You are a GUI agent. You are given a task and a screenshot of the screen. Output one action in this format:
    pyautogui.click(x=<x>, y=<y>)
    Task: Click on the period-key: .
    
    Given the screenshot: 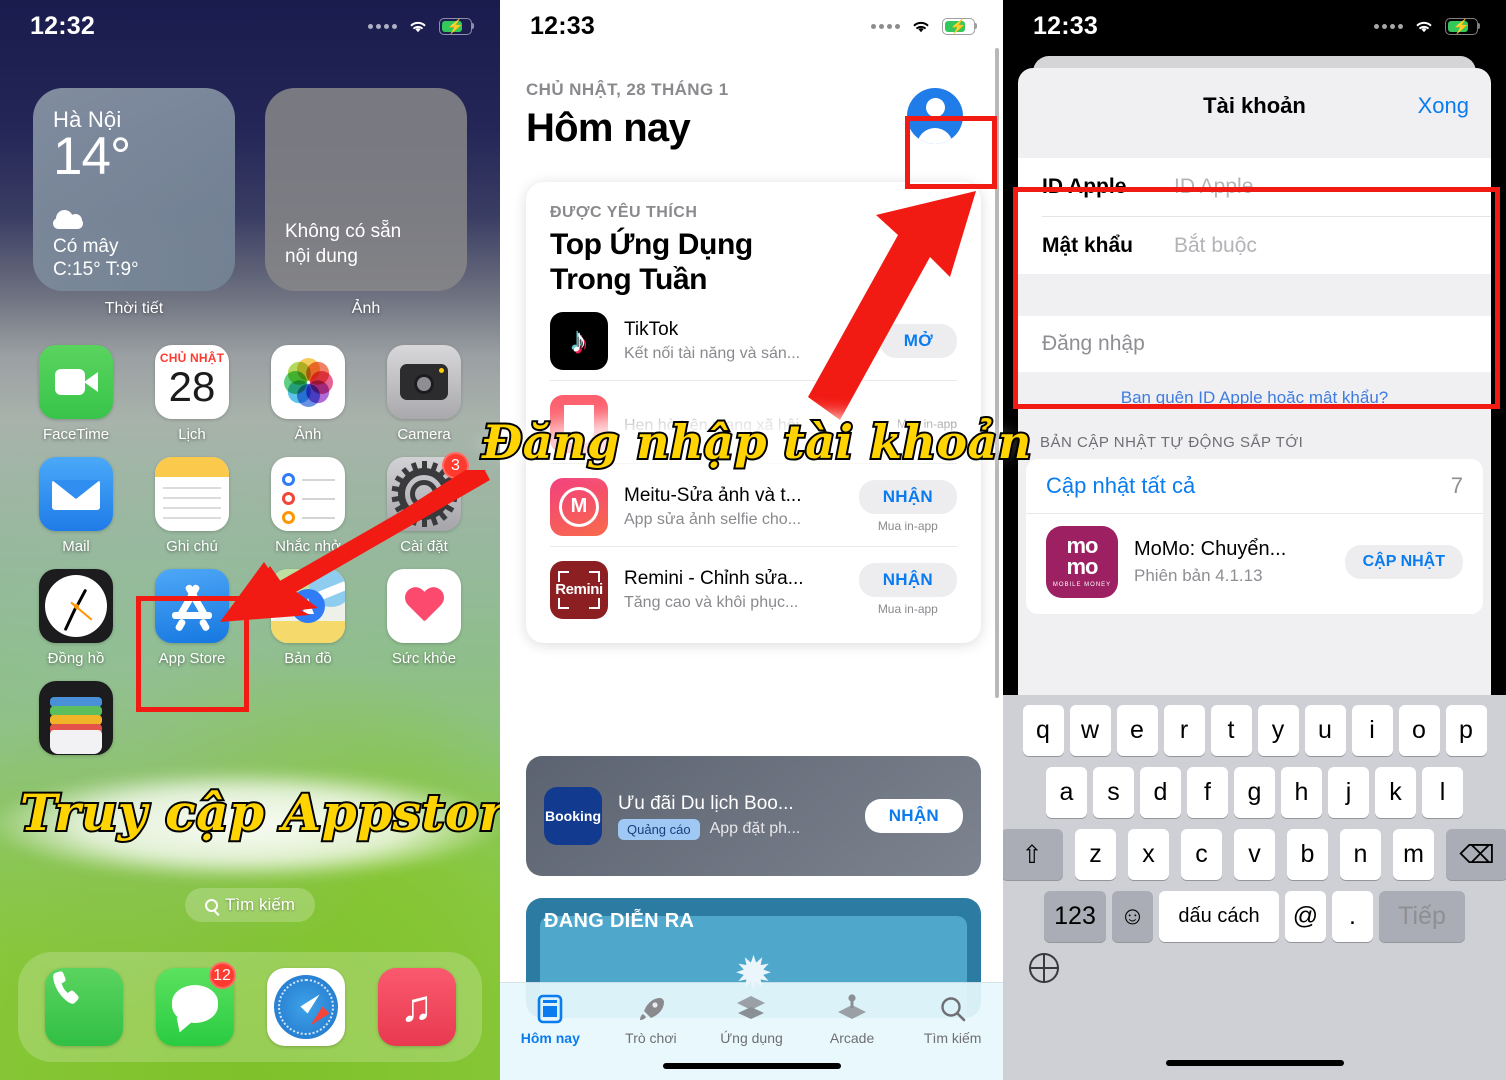 What is the action you would take?
    pyautogui.click(x=1352, y=916)
    